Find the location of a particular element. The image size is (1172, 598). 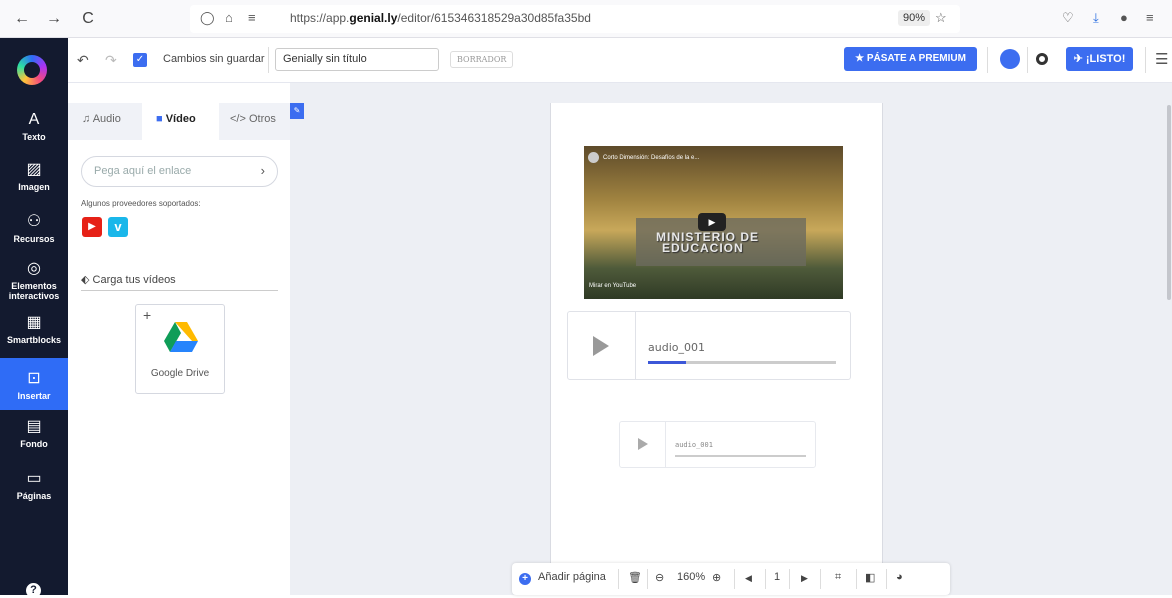

add-page-button: Añadir página is located at coordinates (572, 577).